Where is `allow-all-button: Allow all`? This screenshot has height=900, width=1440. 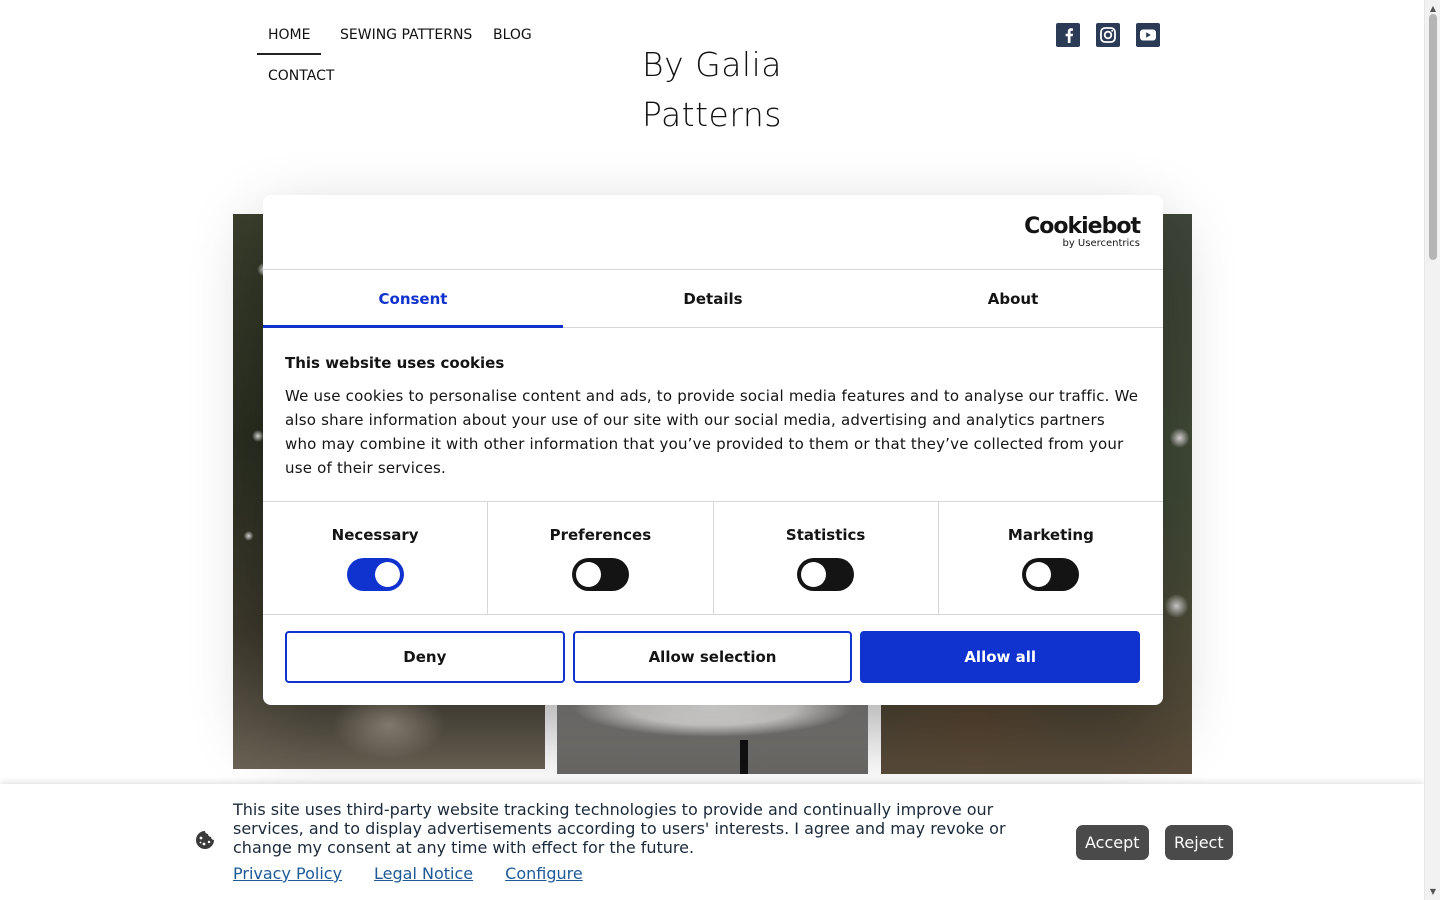
allow-all-button: Allow all is located at coordinates (1000, 657).